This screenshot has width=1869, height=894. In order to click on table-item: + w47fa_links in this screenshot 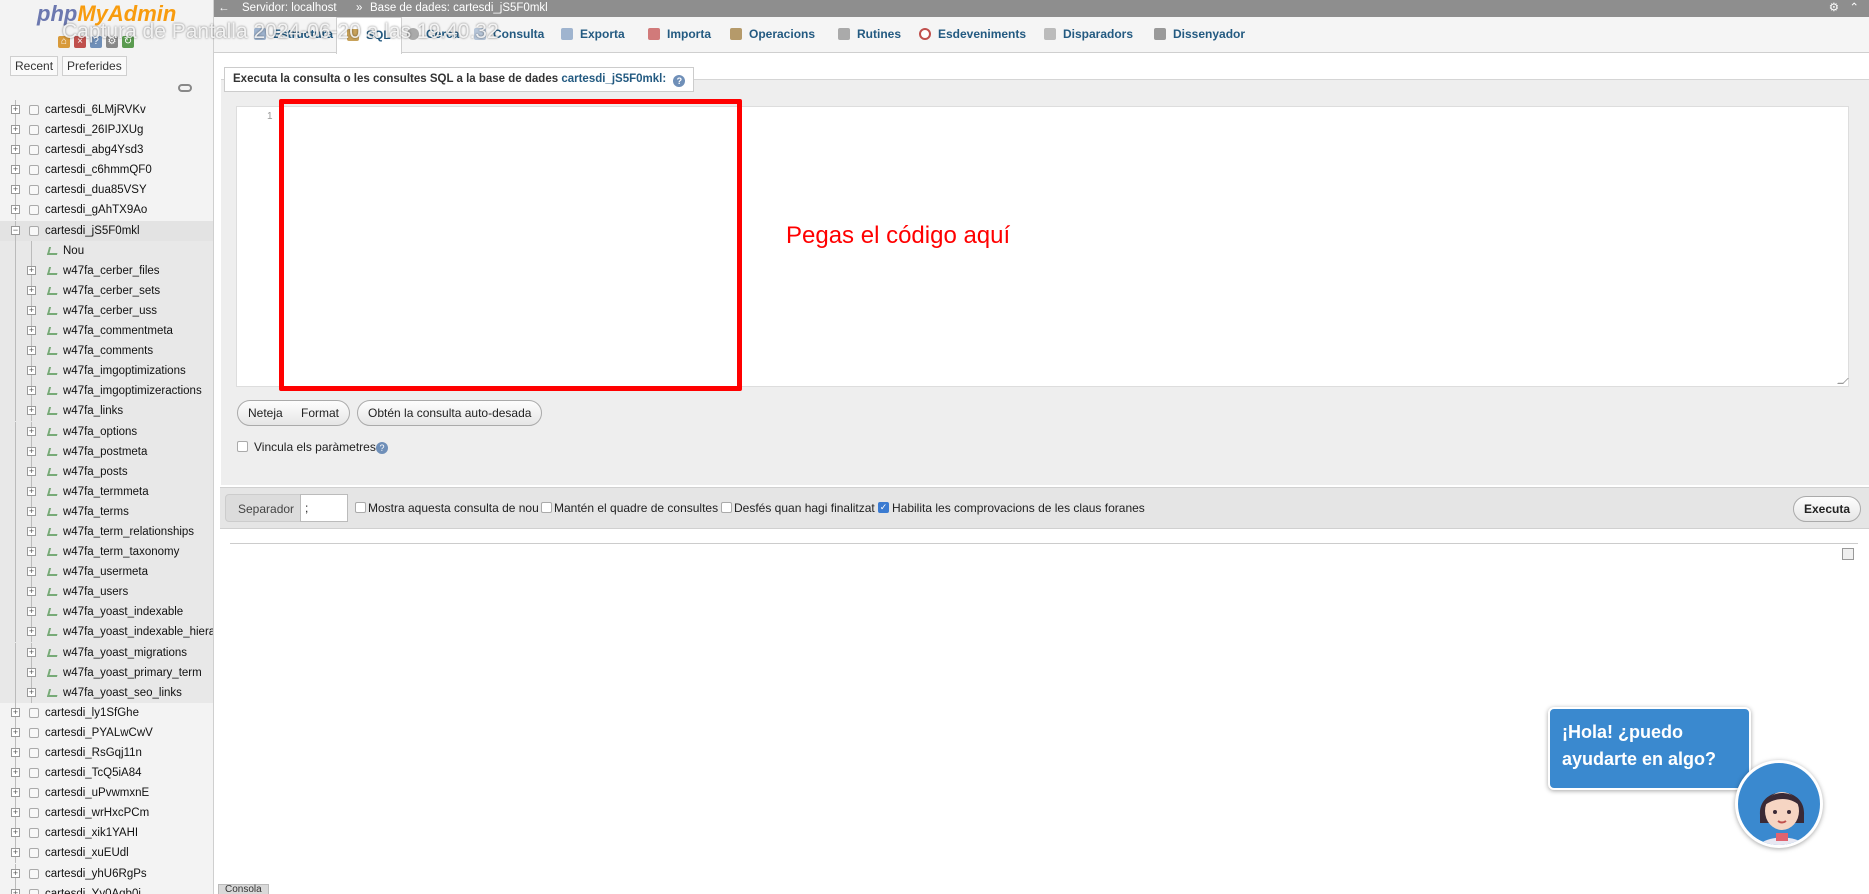, I will do `click(106, 411)`.